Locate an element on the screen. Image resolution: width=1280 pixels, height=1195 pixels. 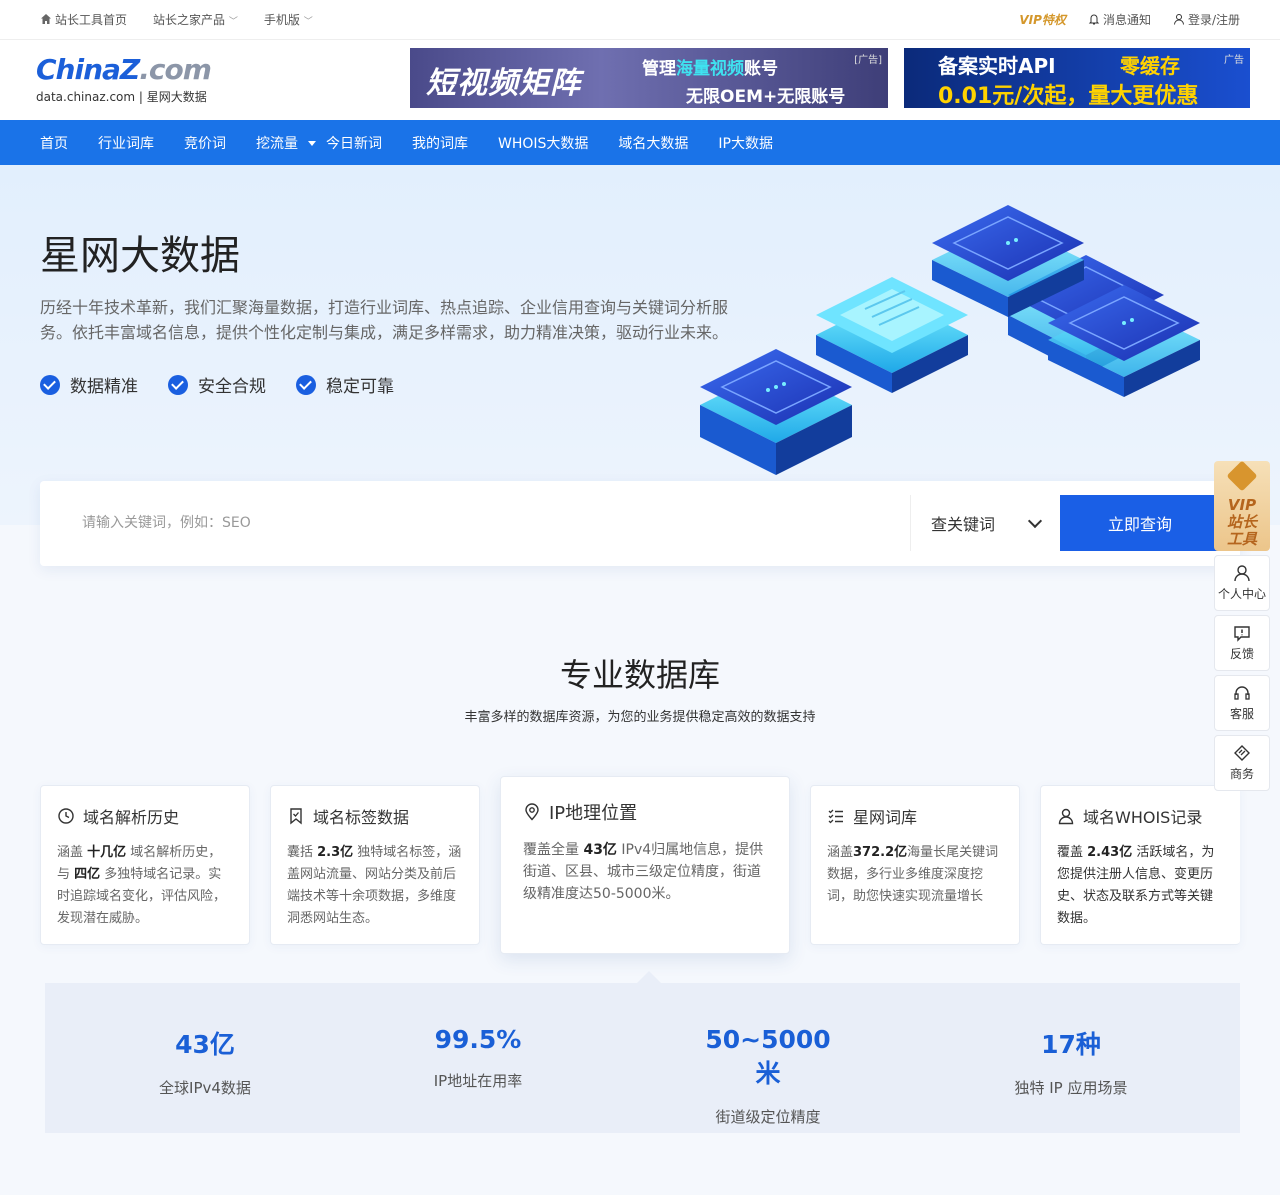
nav-industry-words: 行业词库 is located at coordinates (126, 143).